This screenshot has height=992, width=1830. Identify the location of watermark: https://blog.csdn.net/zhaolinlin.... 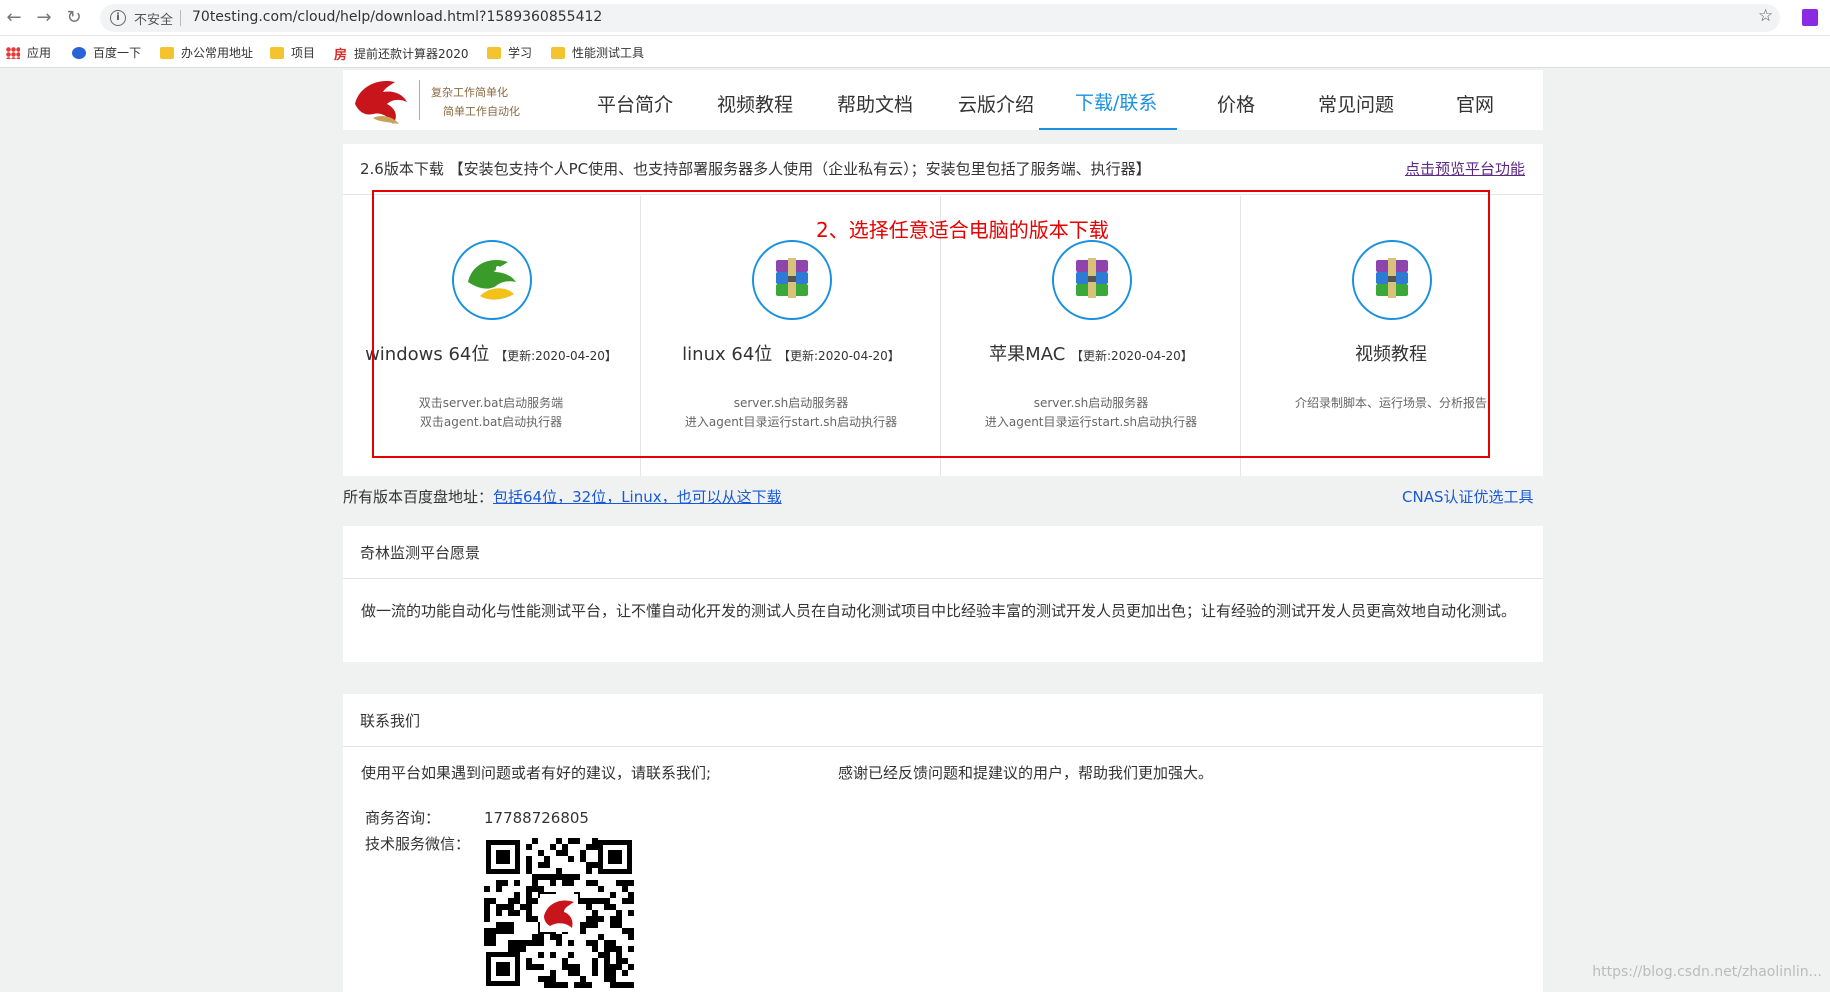
(1707, 972).